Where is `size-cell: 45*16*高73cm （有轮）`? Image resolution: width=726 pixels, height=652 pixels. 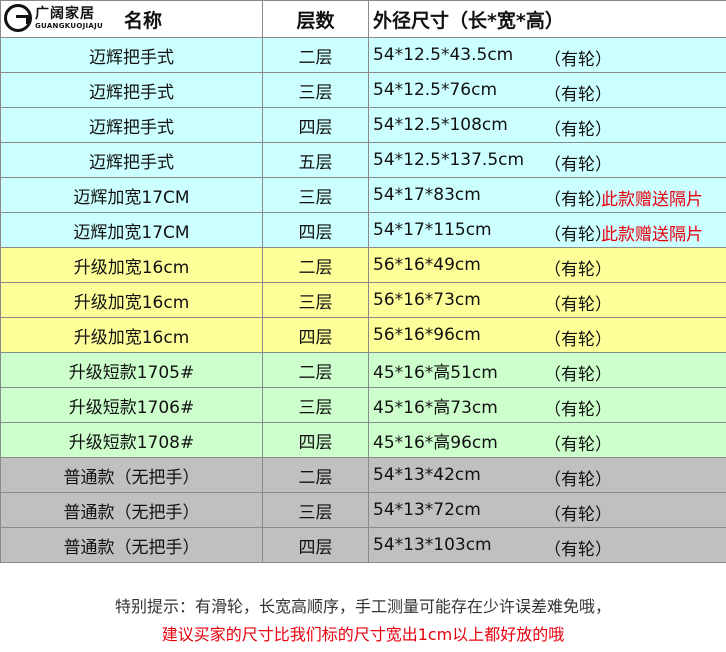 size-cell: 45*16*高73cm （有轮） is located at coordinates (547, 405).